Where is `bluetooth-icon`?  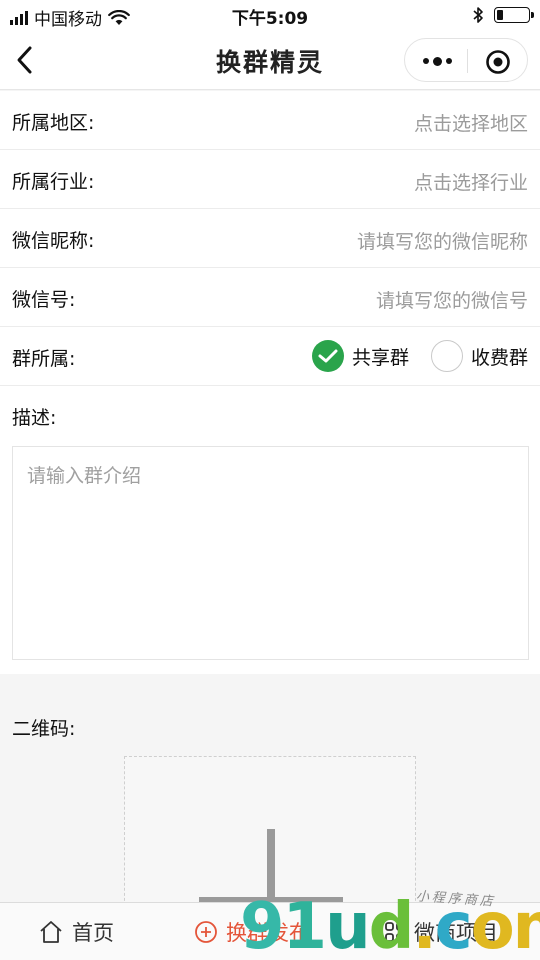 bluetooth-icon is located at coordinates (478, 15).